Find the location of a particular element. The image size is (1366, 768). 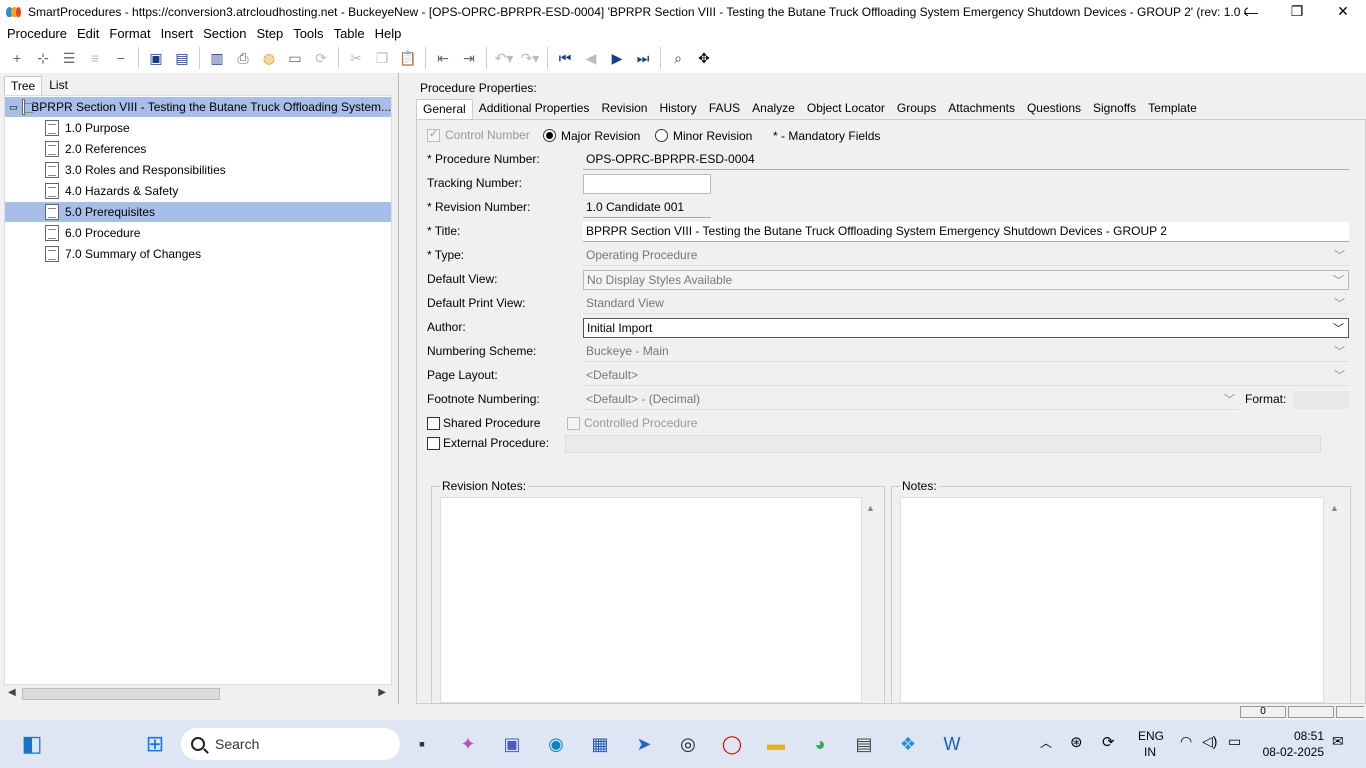

print-icon: ⎙ is located at coordinates (243, 58).